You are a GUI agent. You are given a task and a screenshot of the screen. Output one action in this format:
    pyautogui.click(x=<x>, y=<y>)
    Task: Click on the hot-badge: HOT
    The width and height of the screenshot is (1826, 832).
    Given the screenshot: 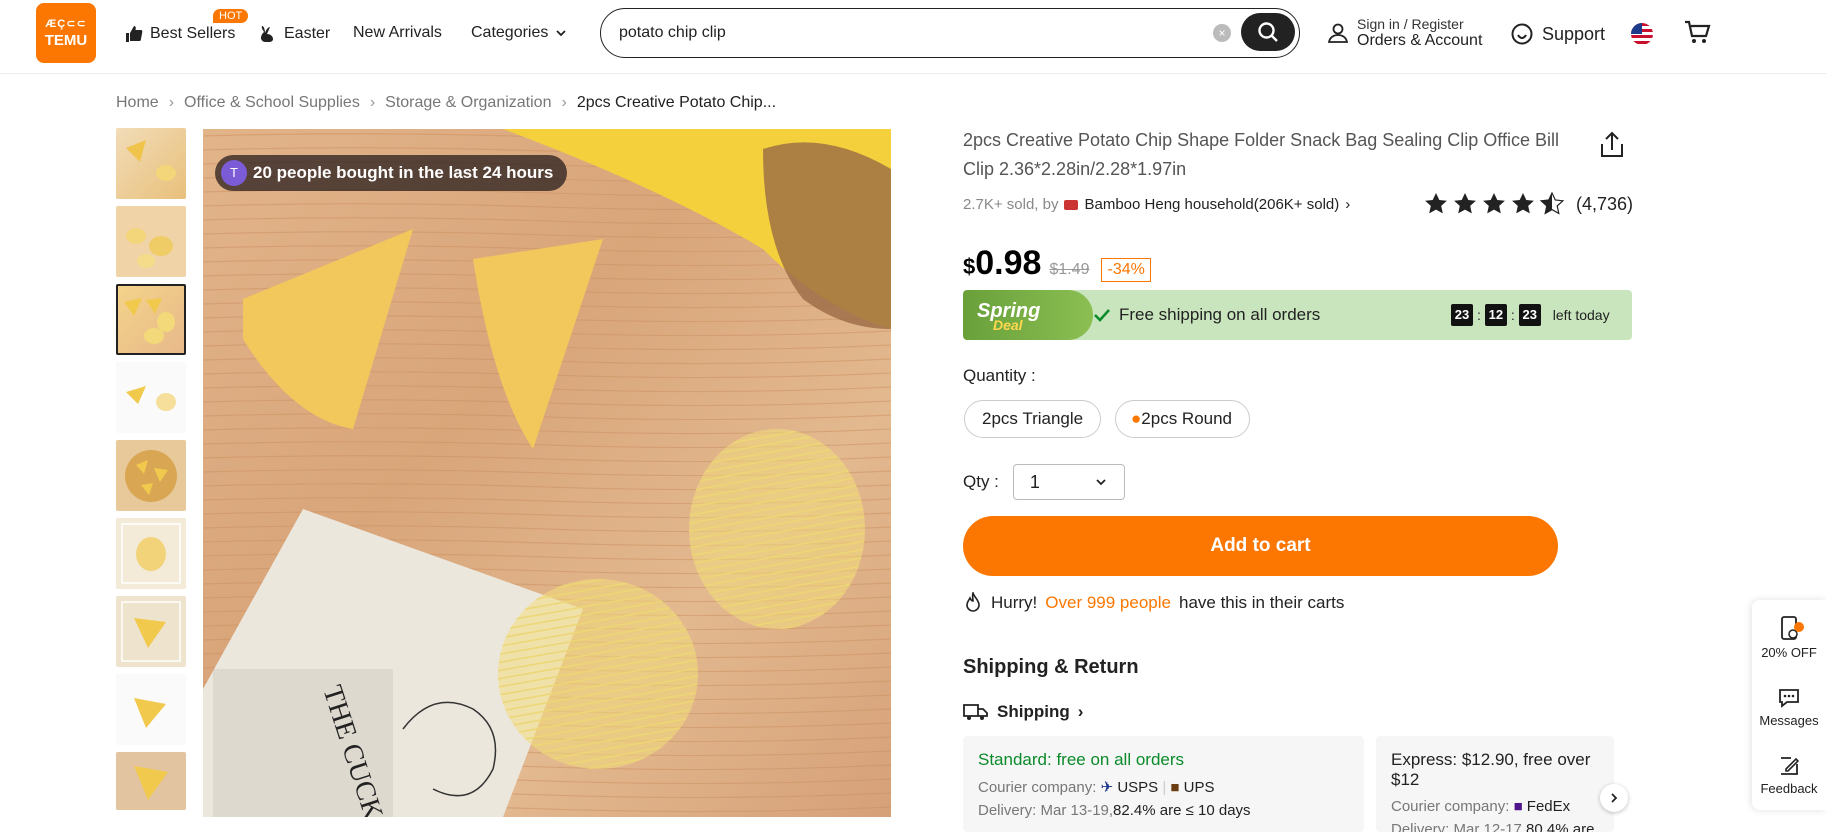 What is the action you would take?
    pyautogui.click(x=231, y=16)
    